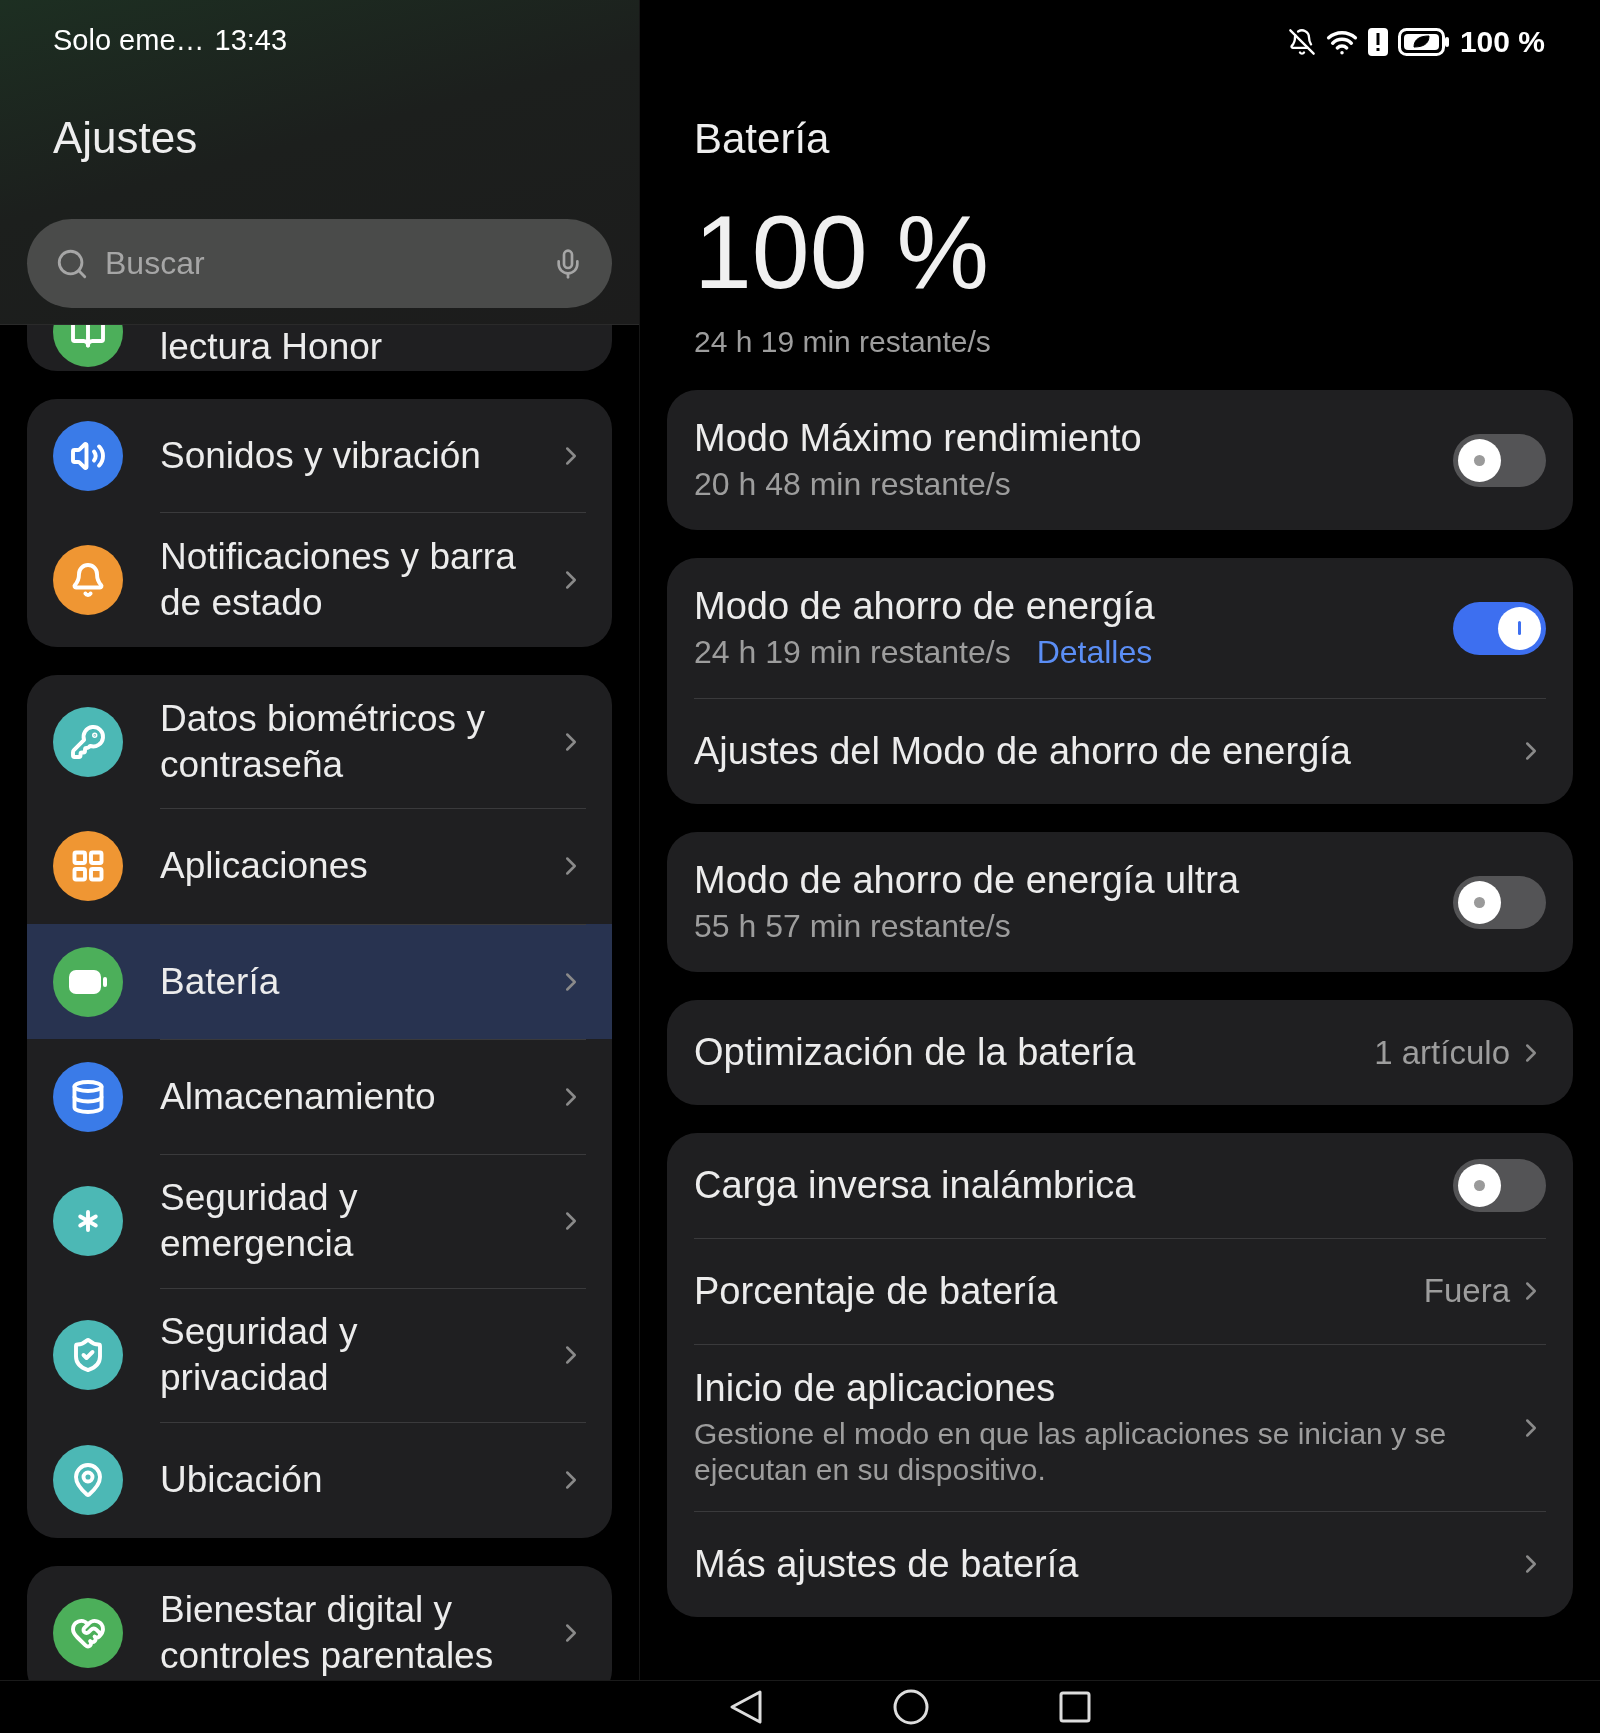 The image size is (1600, 1733). Describe the element at coordinates (1024, 1052) in the screenshot. I see `setting-title: Optimización de la batería` at that location.